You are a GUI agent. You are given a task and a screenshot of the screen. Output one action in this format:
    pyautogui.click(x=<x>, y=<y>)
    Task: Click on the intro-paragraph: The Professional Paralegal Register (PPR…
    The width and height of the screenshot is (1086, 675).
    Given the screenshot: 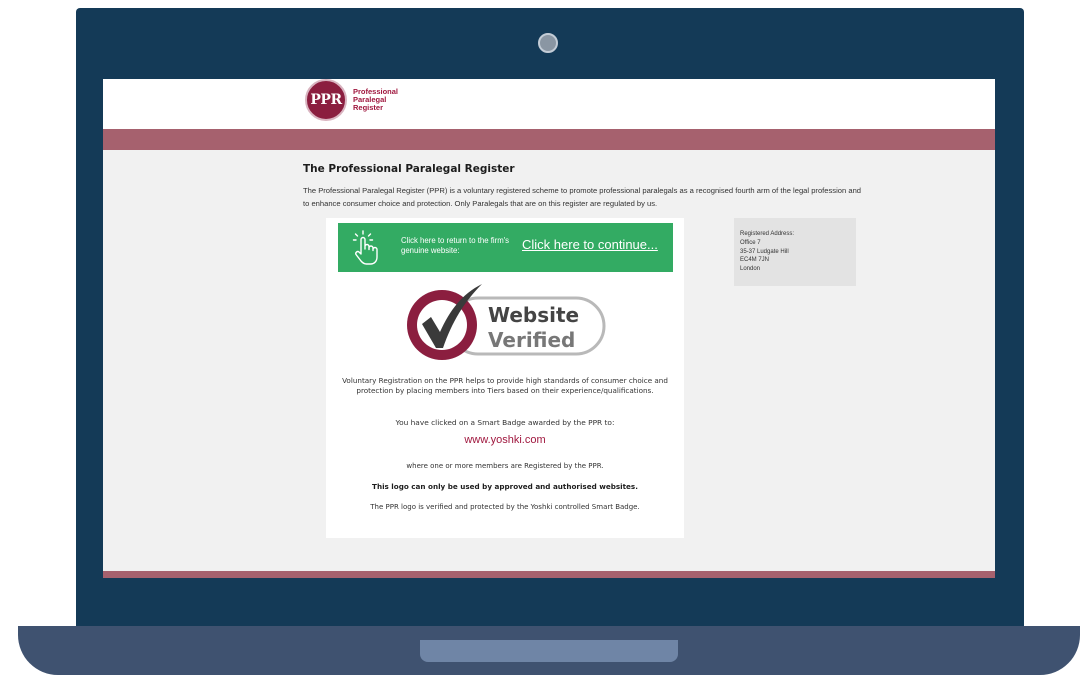 What is the action you would take?
    pyautogui.click(x=582, y=197)
    